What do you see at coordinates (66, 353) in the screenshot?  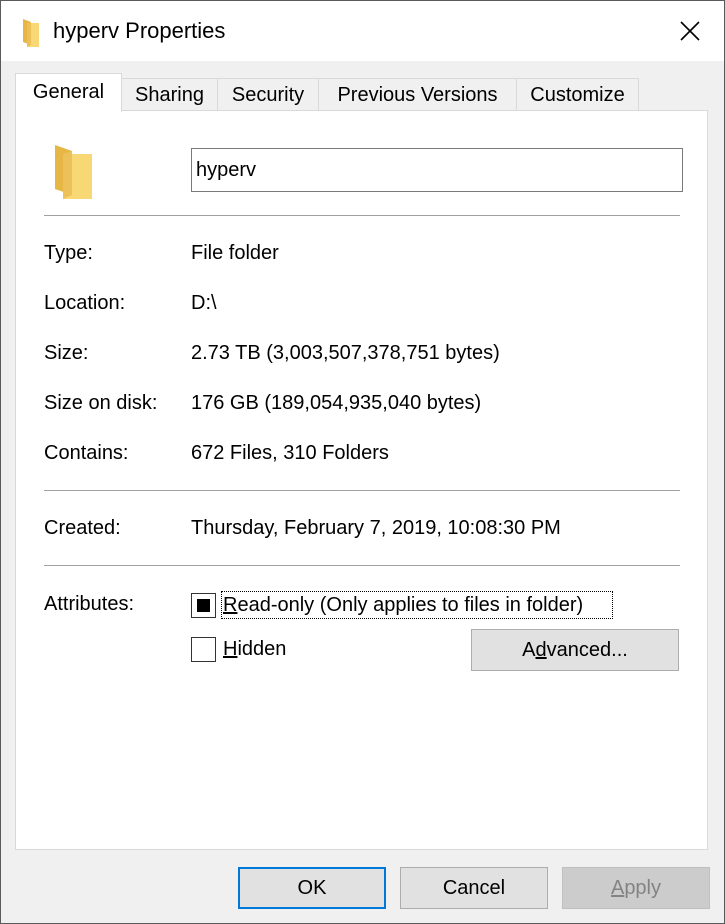 I see `size-label: Size:` at bounding box center [66, 353].